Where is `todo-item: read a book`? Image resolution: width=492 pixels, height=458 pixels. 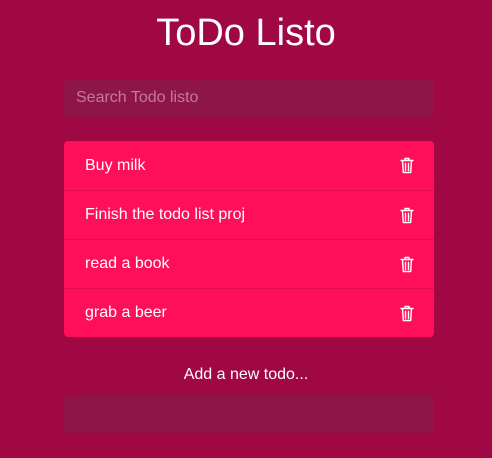
todo-item: read a book is located at coordinates (249, 263).